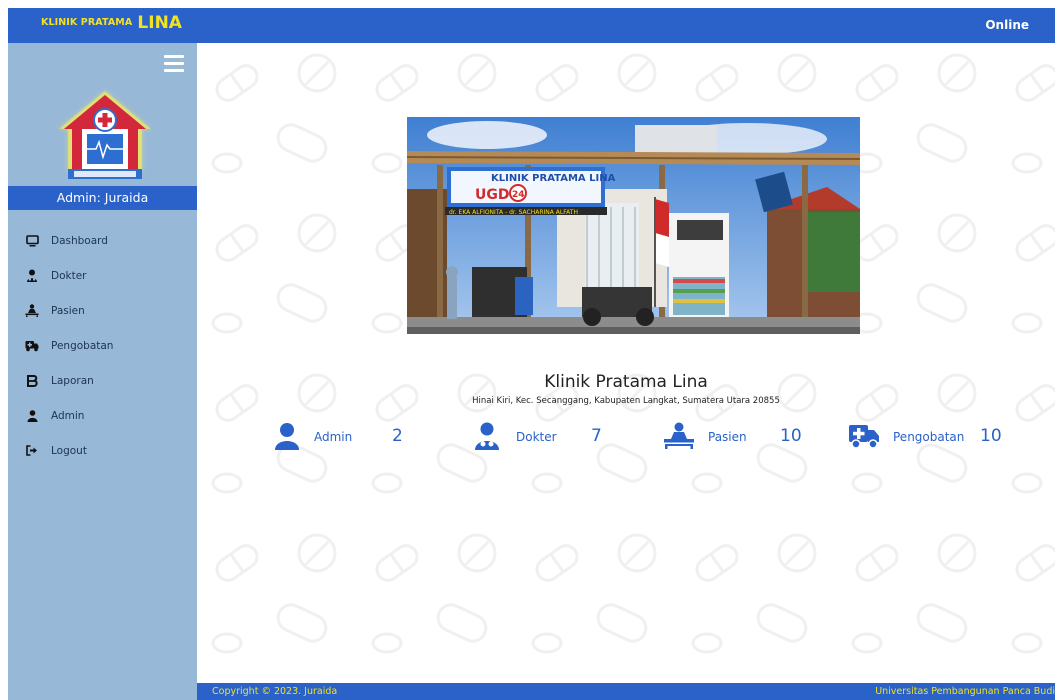 This screenshot has width=1055, height=700. I want to click on sidebar-item-admin: Admin, so click(102, 415).